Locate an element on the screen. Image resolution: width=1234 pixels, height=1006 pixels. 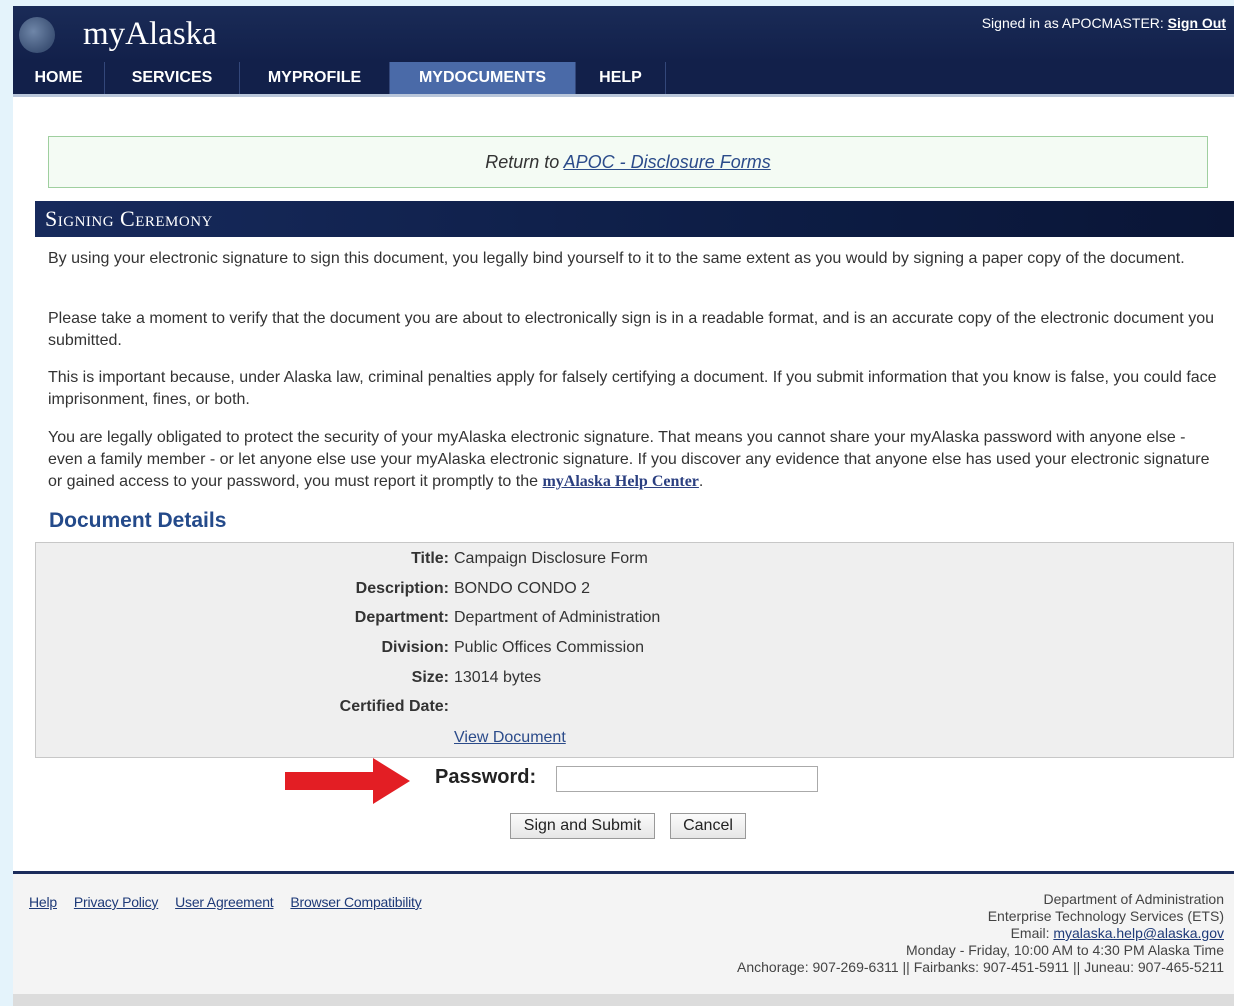
footer-compatibility-link: Browser Compatibility is located at coordinates (355, 902).